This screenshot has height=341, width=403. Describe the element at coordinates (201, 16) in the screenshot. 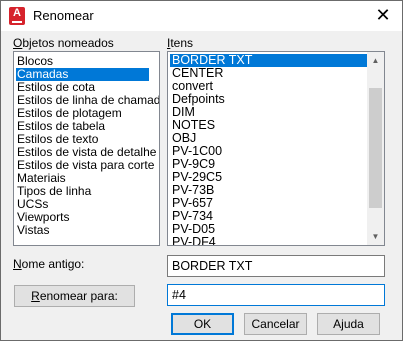

I see `title-bar: Renomear ✕` at that location.